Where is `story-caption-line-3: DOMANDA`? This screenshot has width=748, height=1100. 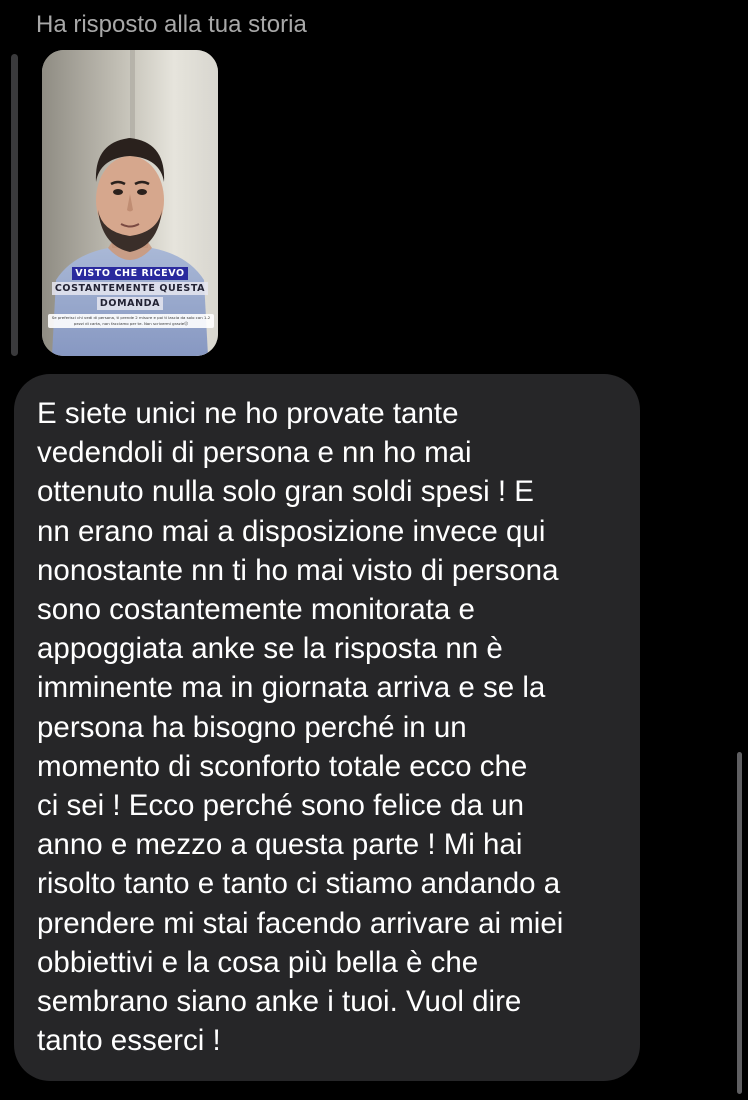
story-caption-line-3: DOMANDA is located at coordinates (130, 303).